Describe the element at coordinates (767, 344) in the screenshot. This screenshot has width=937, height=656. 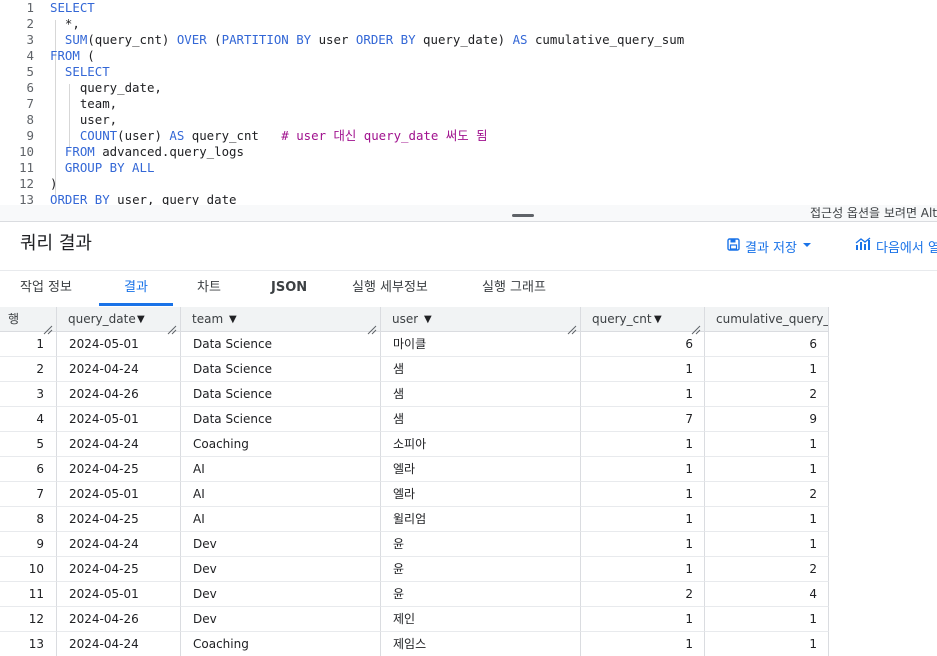
I see `cumulative-query-sum-cell: 6` at that location.